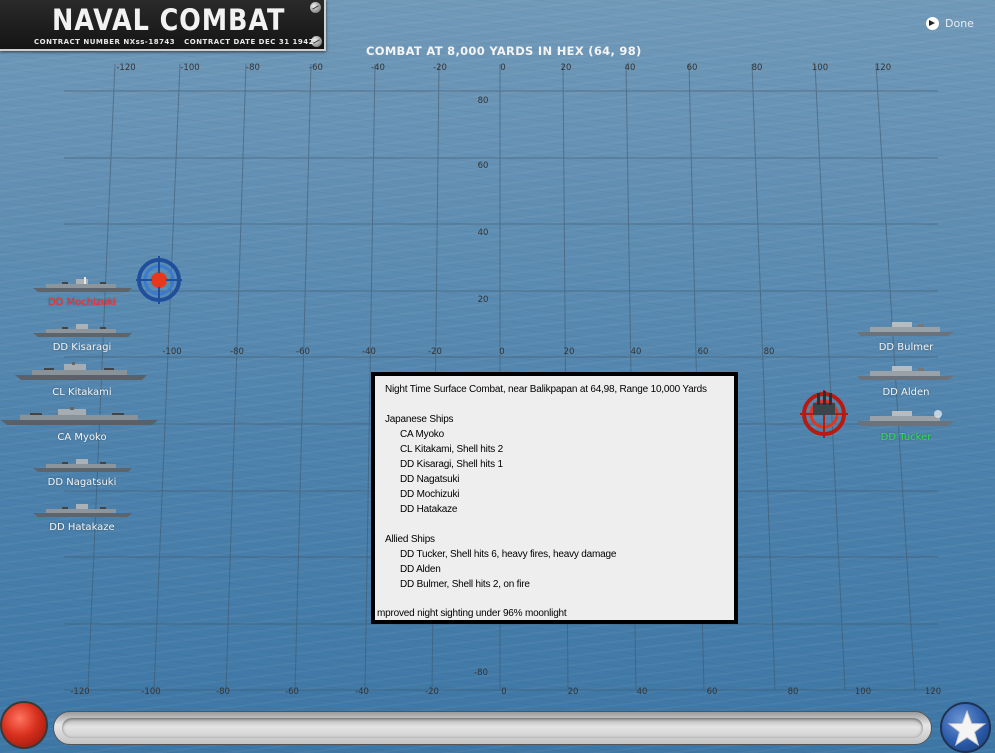 This screenshot has width=995, height=753. Describe the element at coordinates (315, 7) in the screenshot. I see `screw-icon` at that location.